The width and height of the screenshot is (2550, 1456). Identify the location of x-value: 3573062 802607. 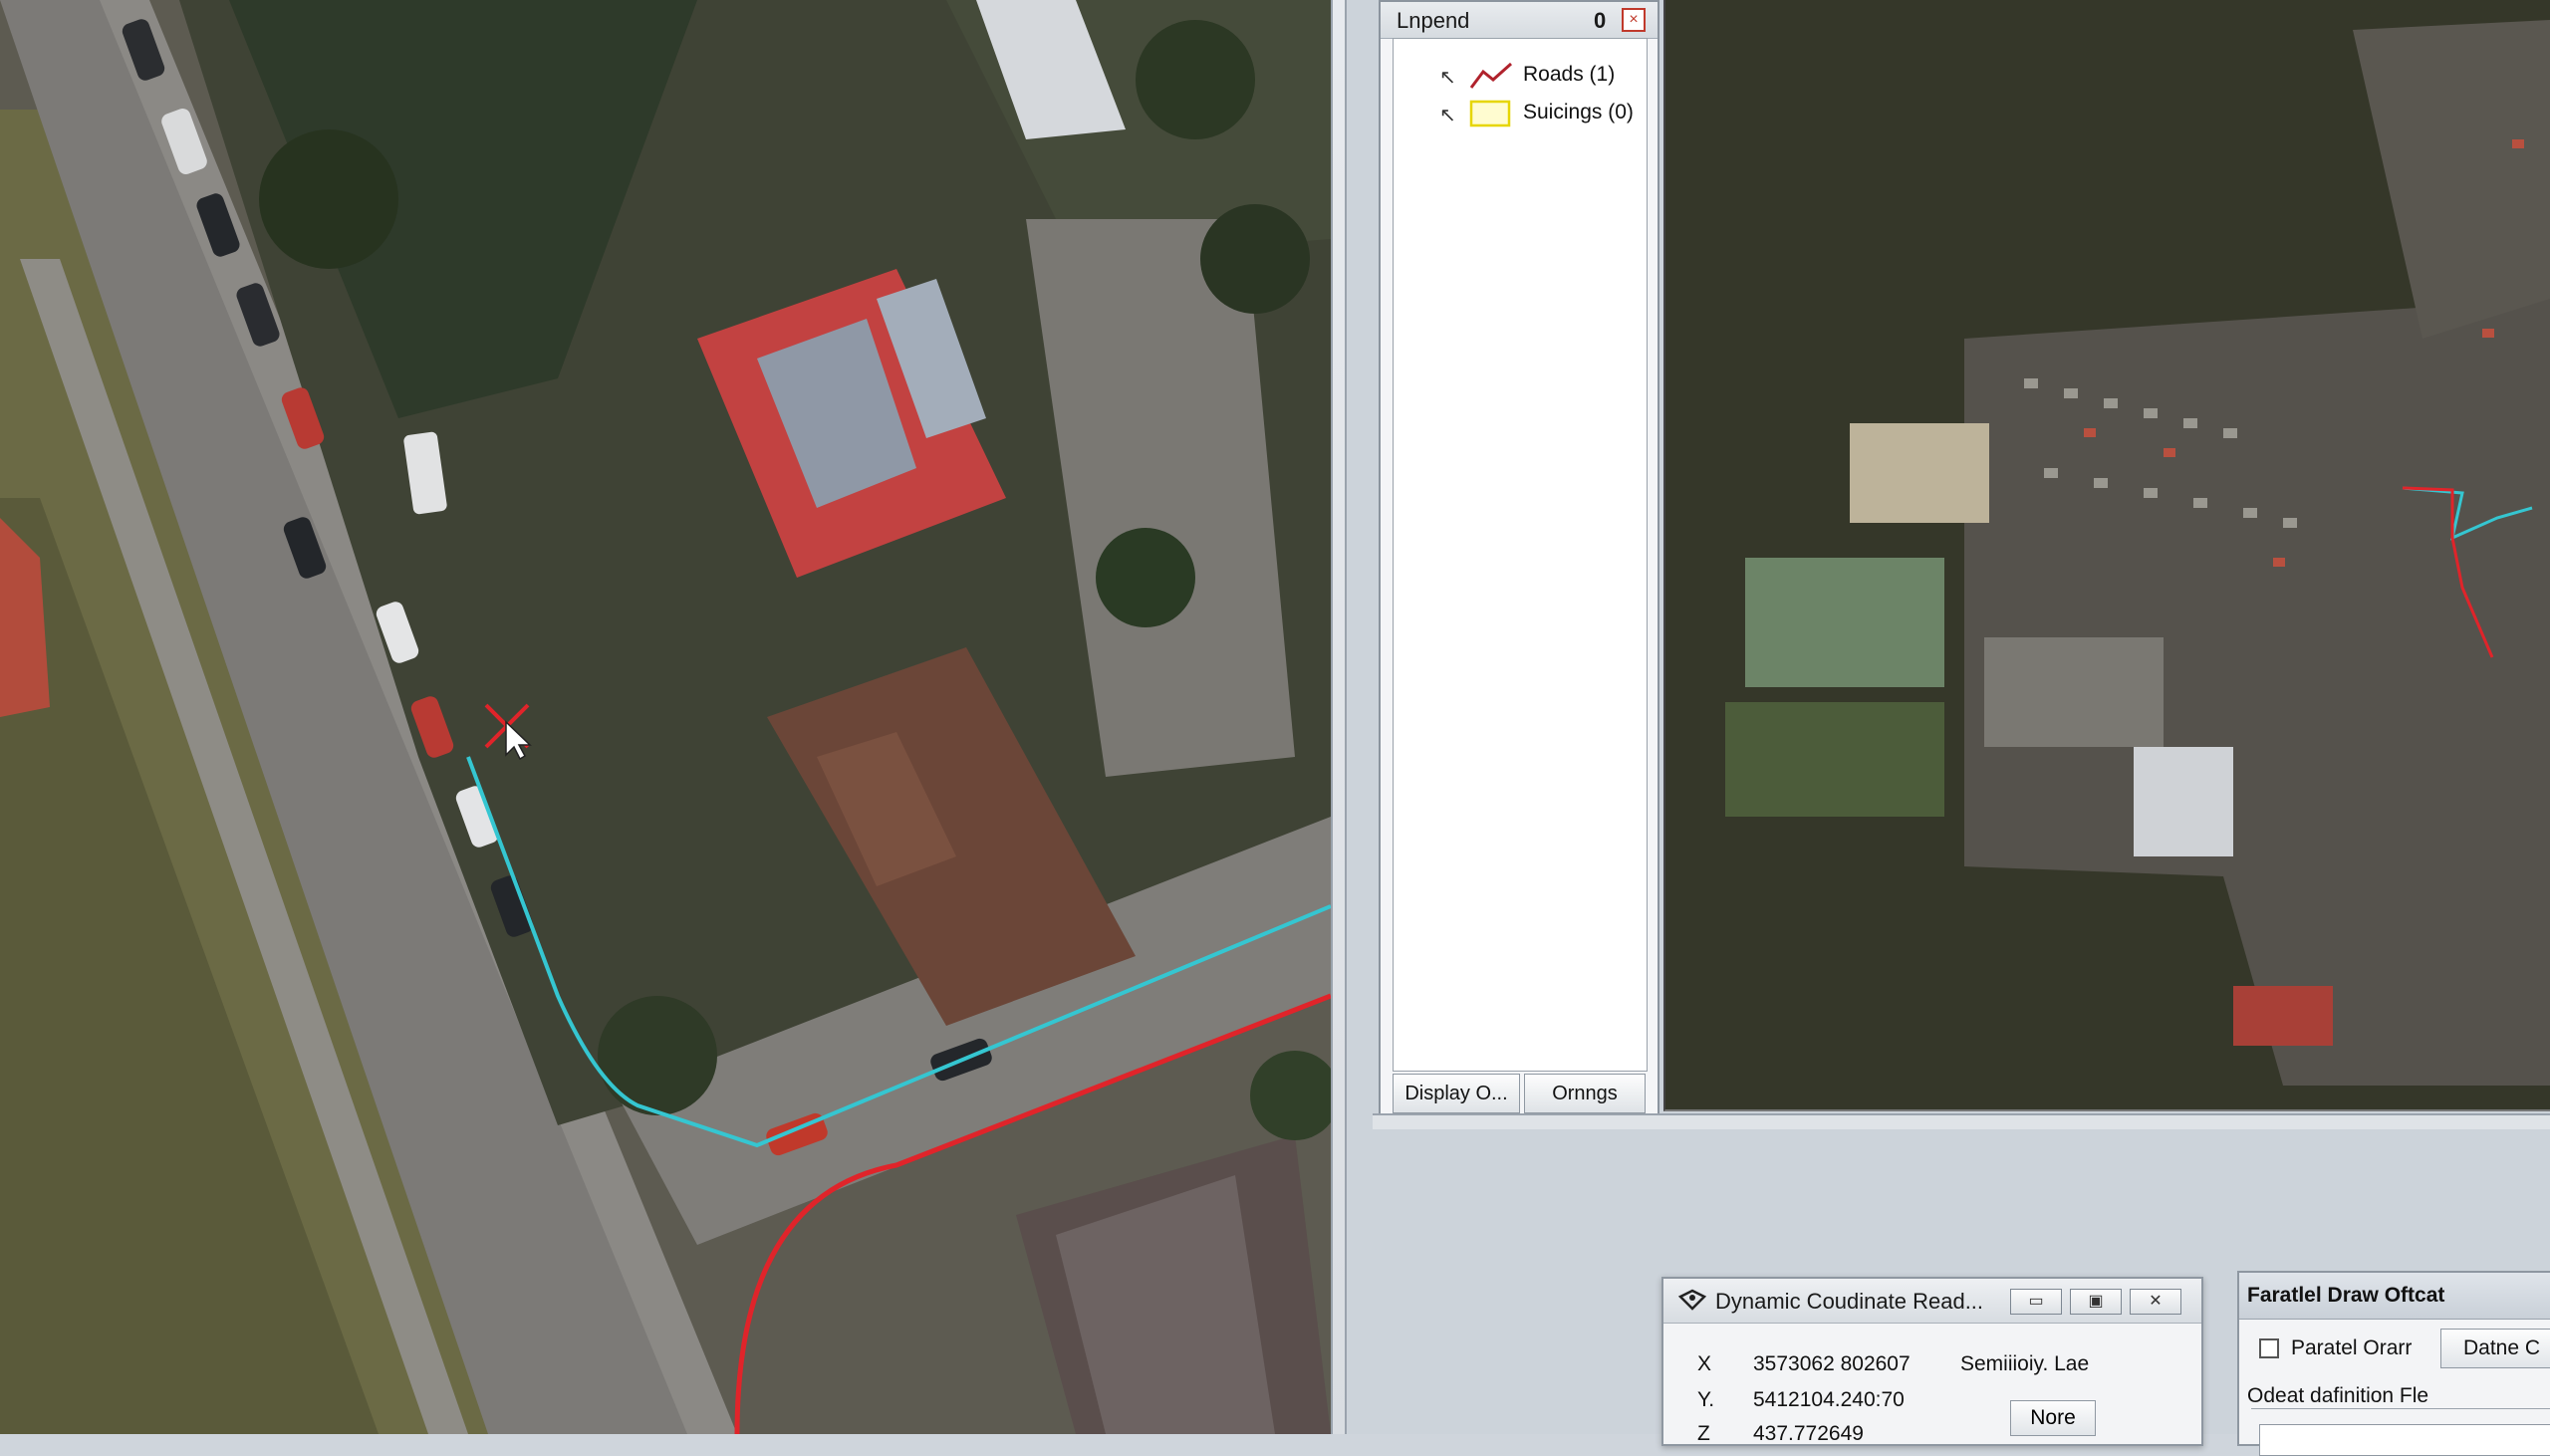
(1832, 1363).